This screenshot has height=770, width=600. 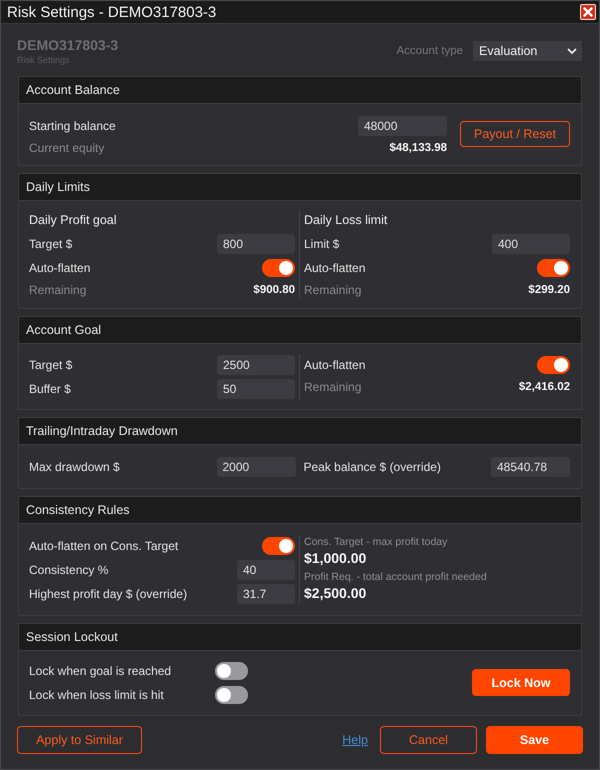 I want to click on input-field: 2000, so click(x=256, y=467).